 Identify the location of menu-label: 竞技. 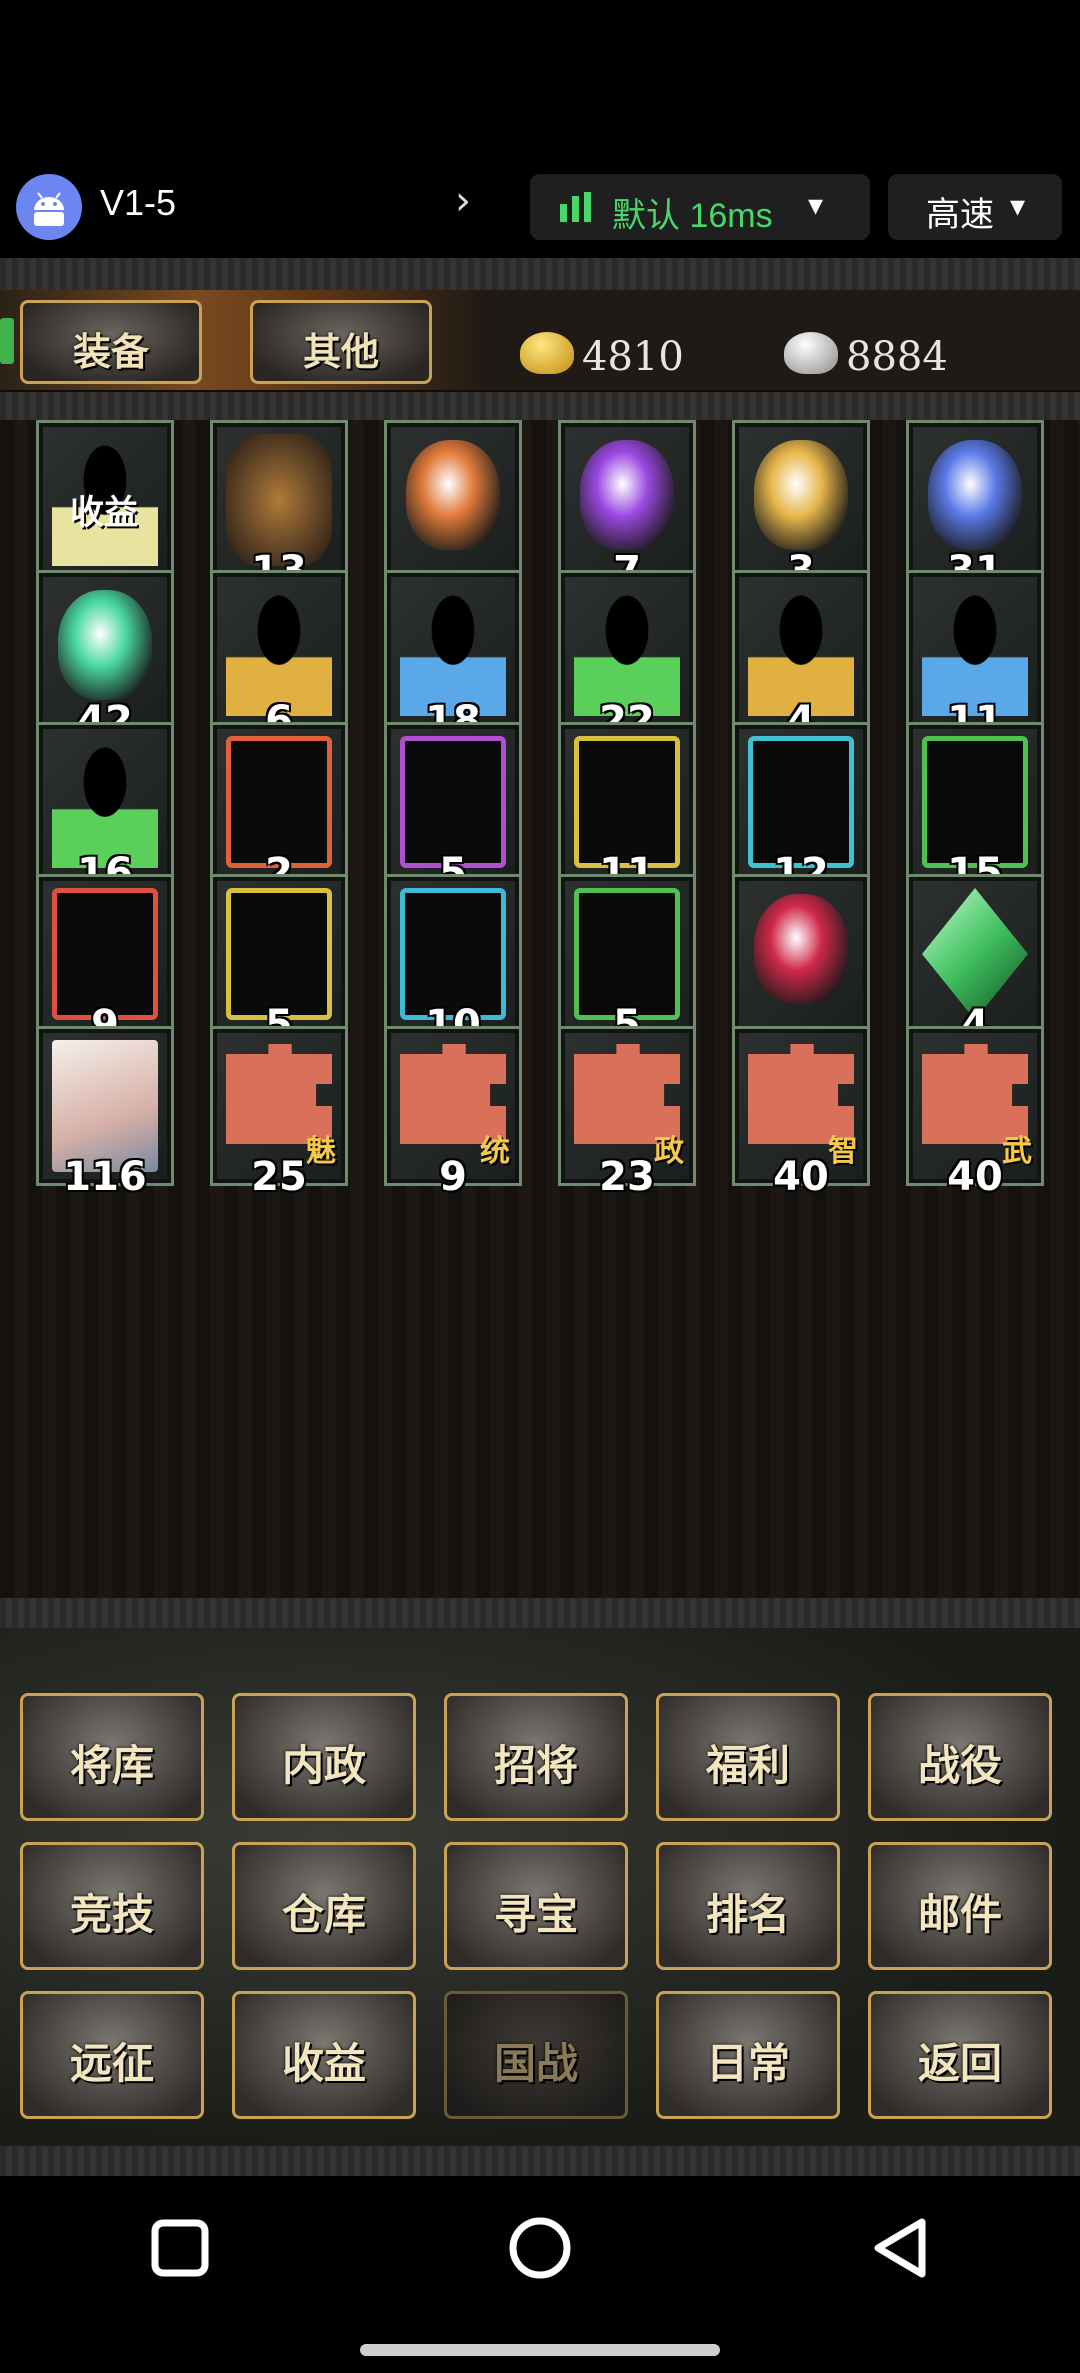
(111, 1914).